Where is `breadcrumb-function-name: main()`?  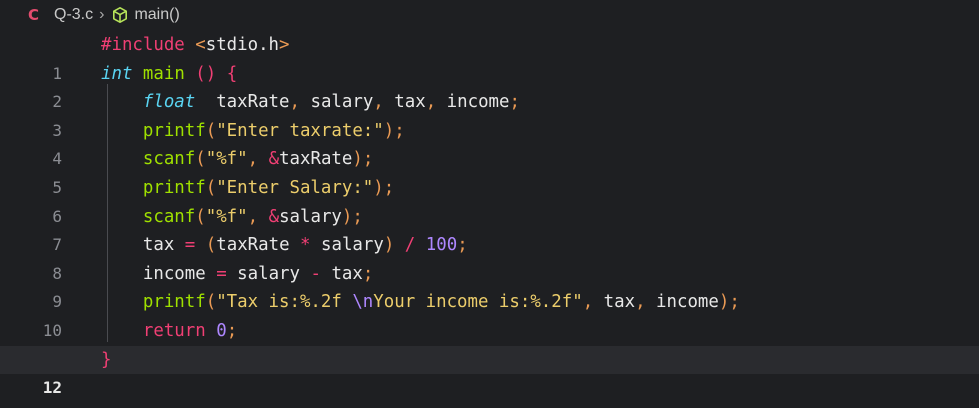 breadcrumb-function-name: main() is located at coordinates (156, 15).